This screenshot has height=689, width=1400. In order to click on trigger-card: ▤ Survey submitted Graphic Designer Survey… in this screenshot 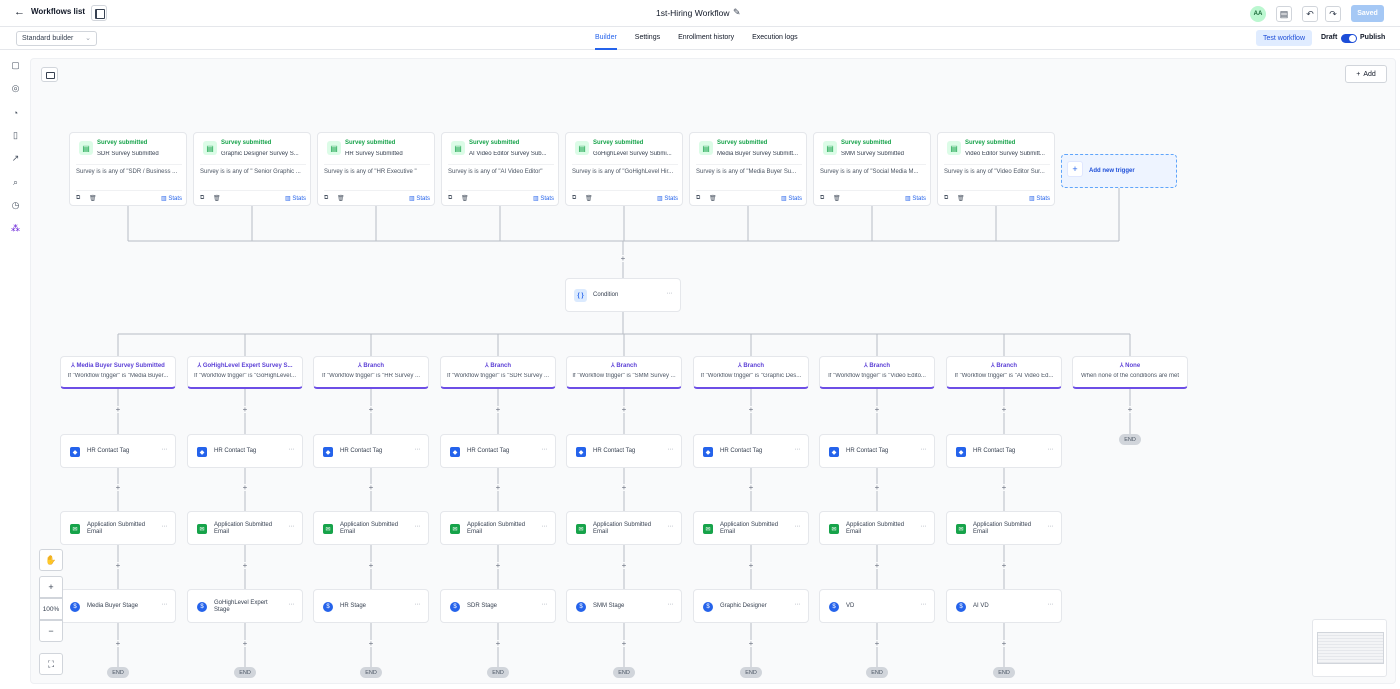, I will do `click(252, 169)`.